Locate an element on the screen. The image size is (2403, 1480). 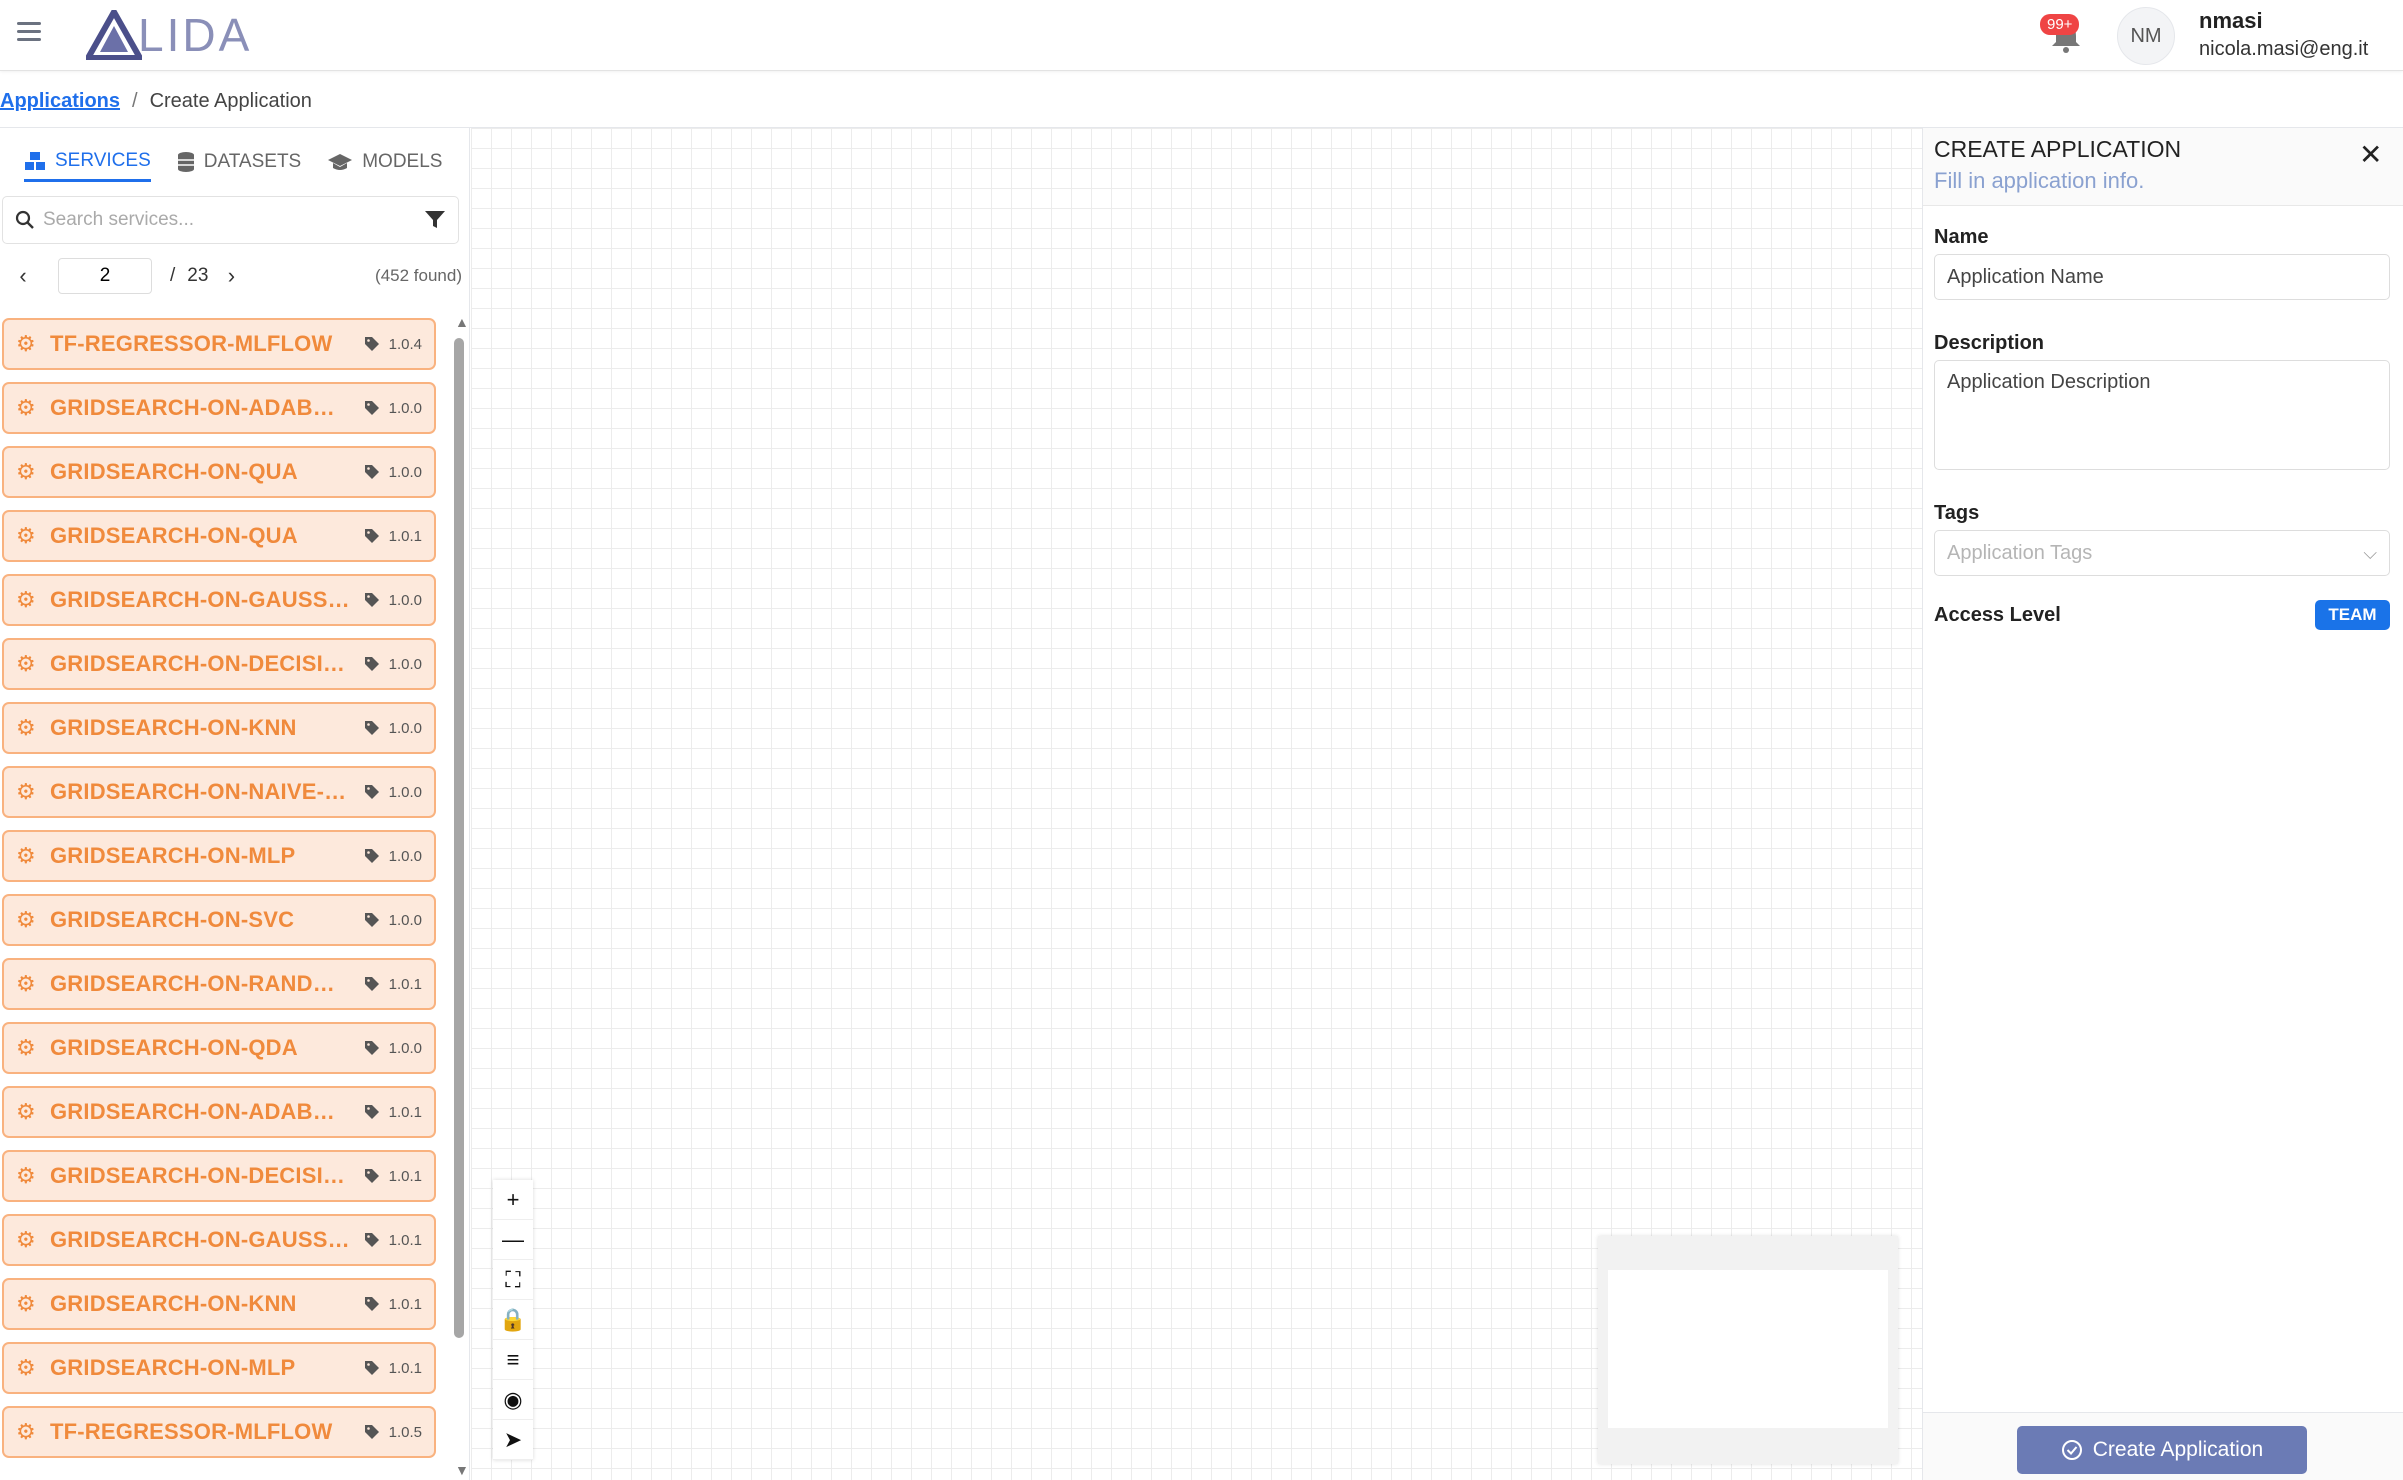
description-field-value: Application Description is located at coordinates (2049, 382).